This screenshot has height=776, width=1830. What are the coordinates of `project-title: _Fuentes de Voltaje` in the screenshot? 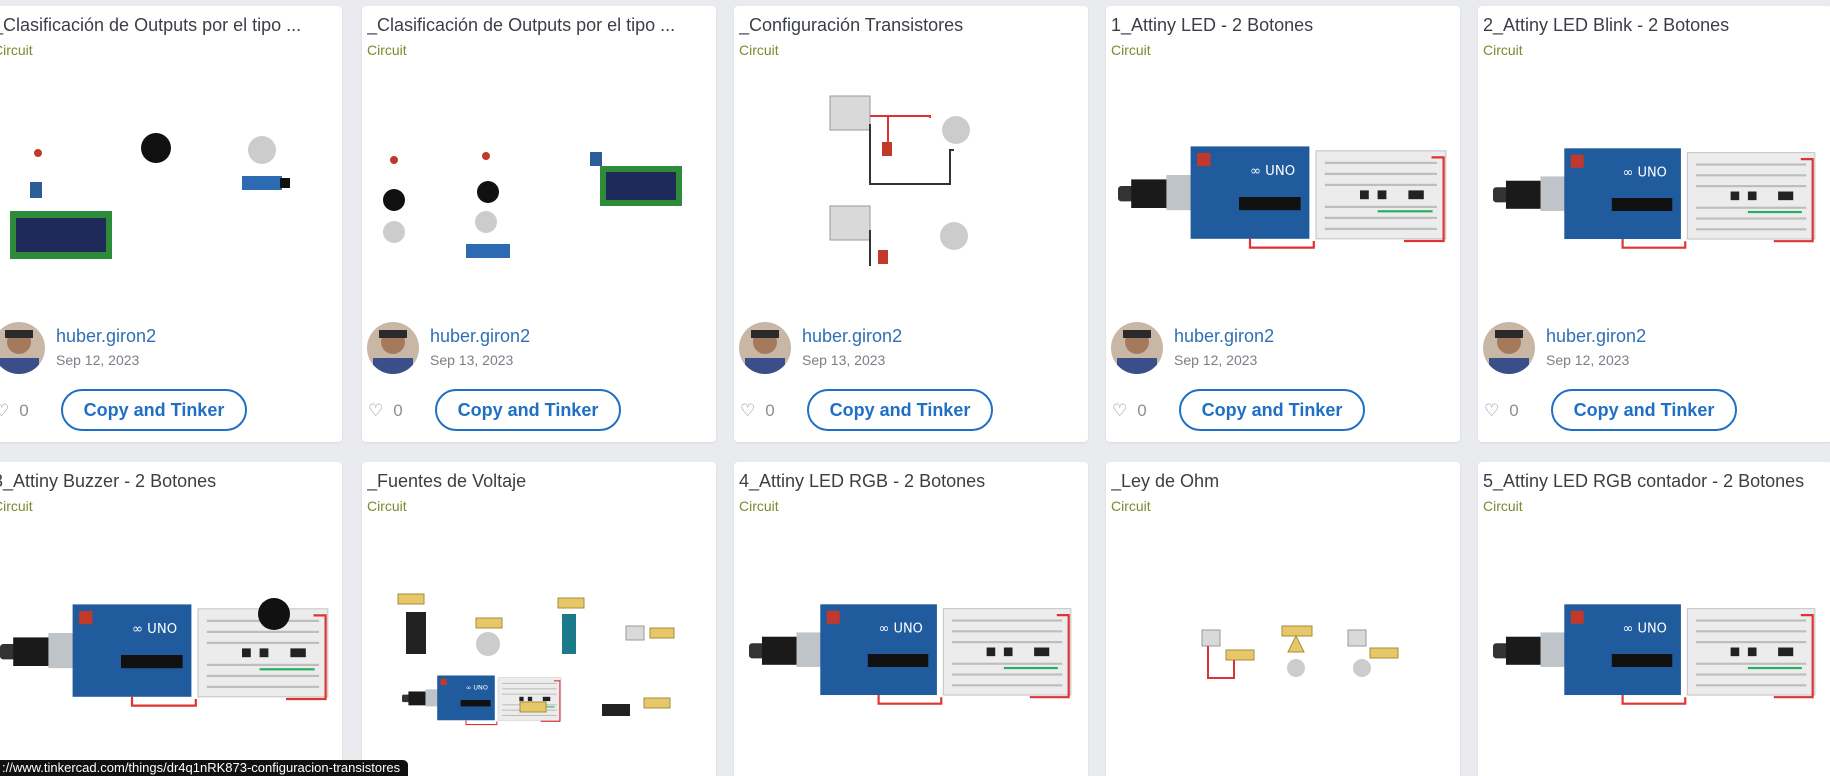 It's located at (537, 481).